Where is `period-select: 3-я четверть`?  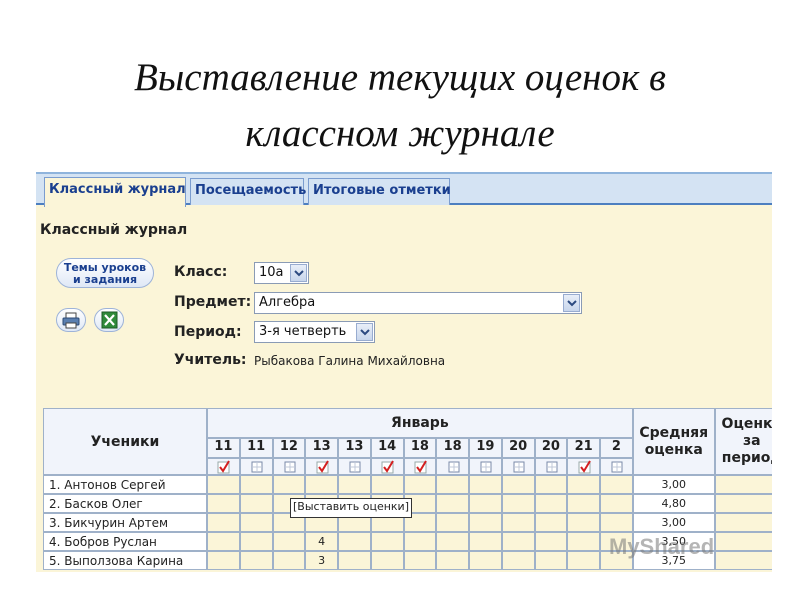
period-select: 3-я четверть is located at coordinates (314, 332).